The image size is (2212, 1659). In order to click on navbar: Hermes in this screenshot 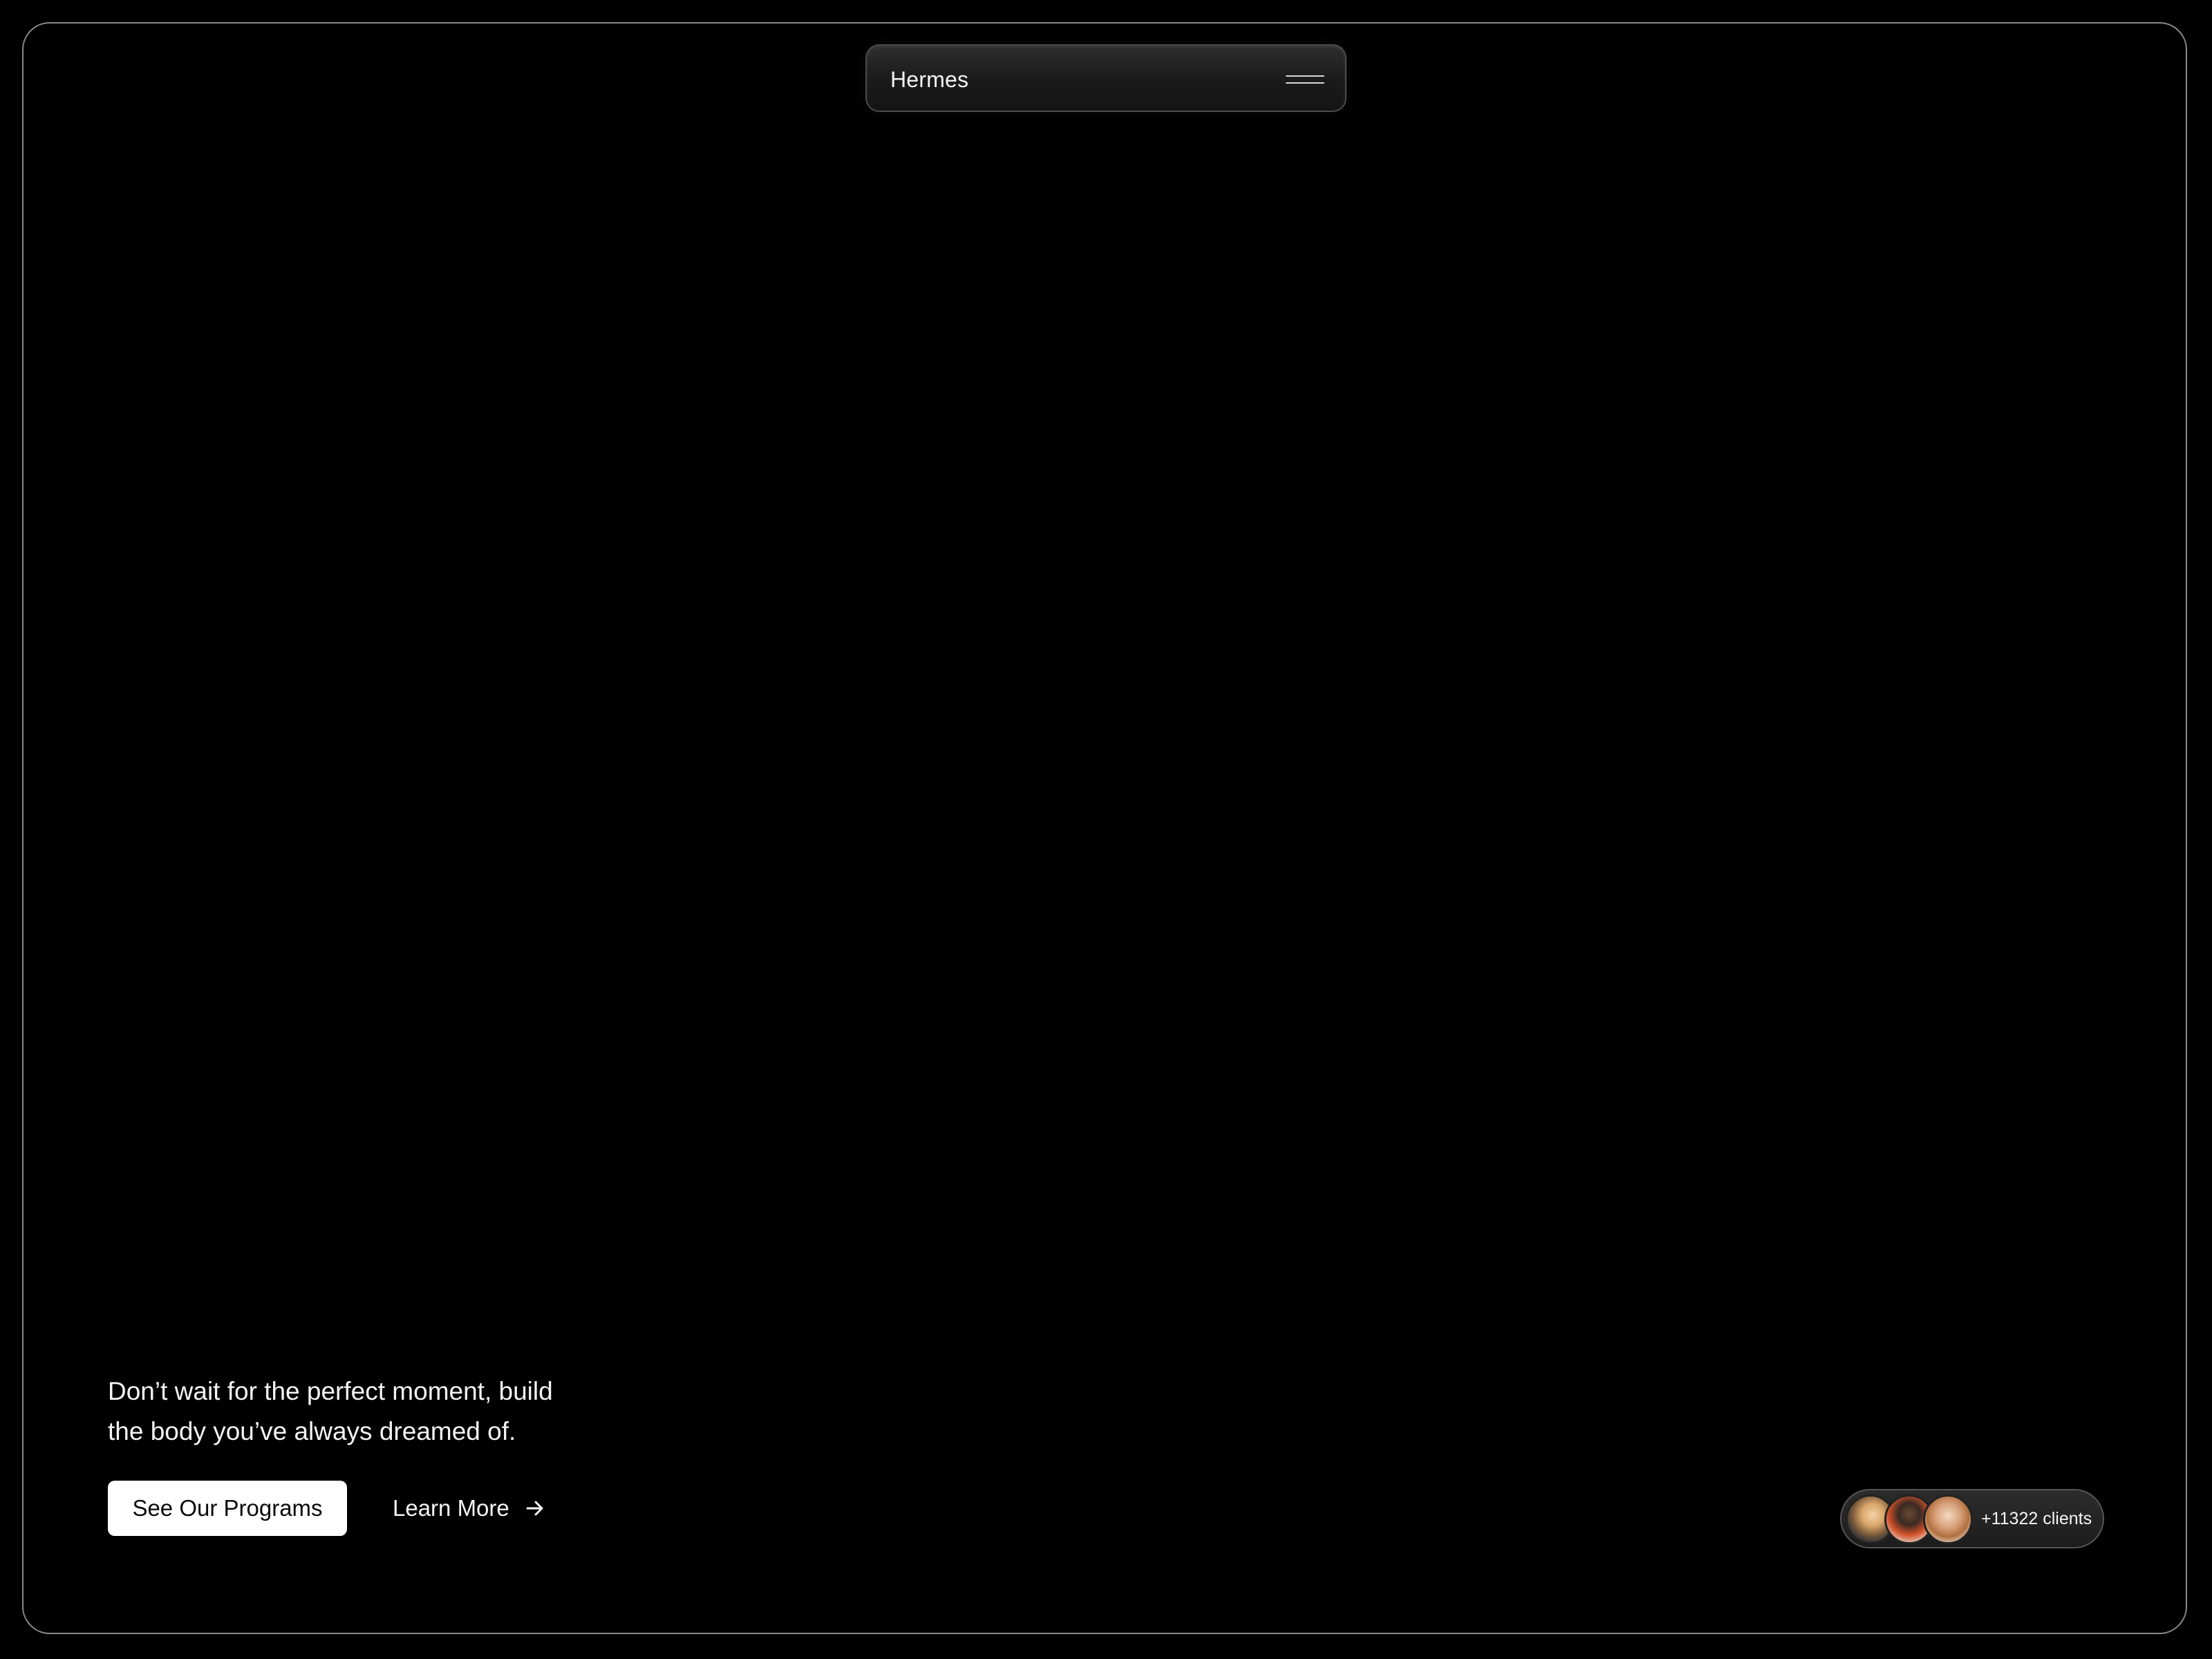, I will do `click(1106, 78)`.